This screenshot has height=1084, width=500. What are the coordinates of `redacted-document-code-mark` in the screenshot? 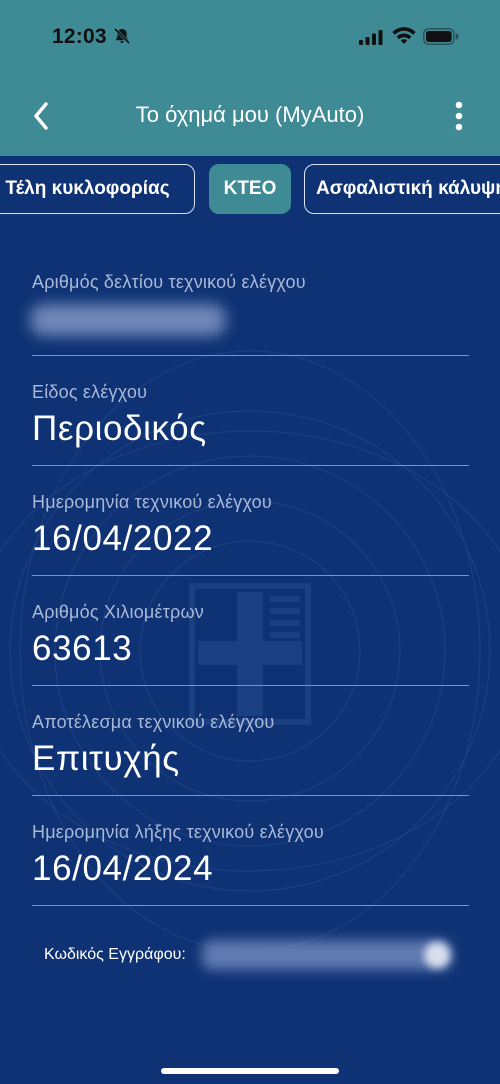 It's located at (437, 955).